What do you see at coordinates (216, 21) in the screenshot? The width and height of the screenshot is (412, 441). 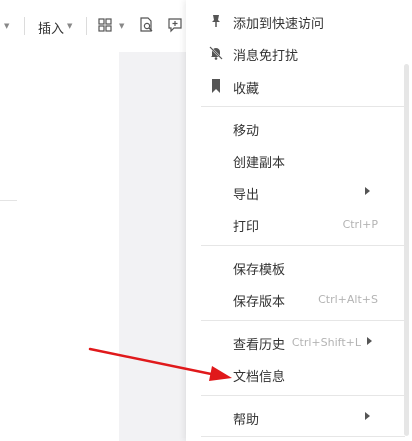 I see `pin-icon` at bounding box center [216, 21].